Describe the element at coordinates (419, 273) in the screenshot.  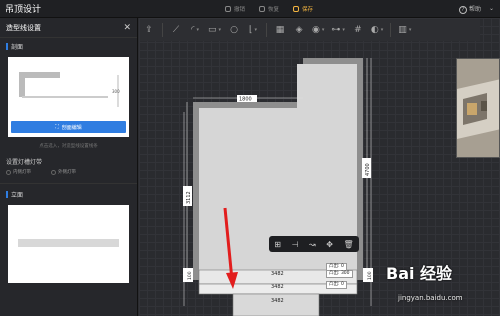
I see `baidu-watermark: Bai 经验` at that location.